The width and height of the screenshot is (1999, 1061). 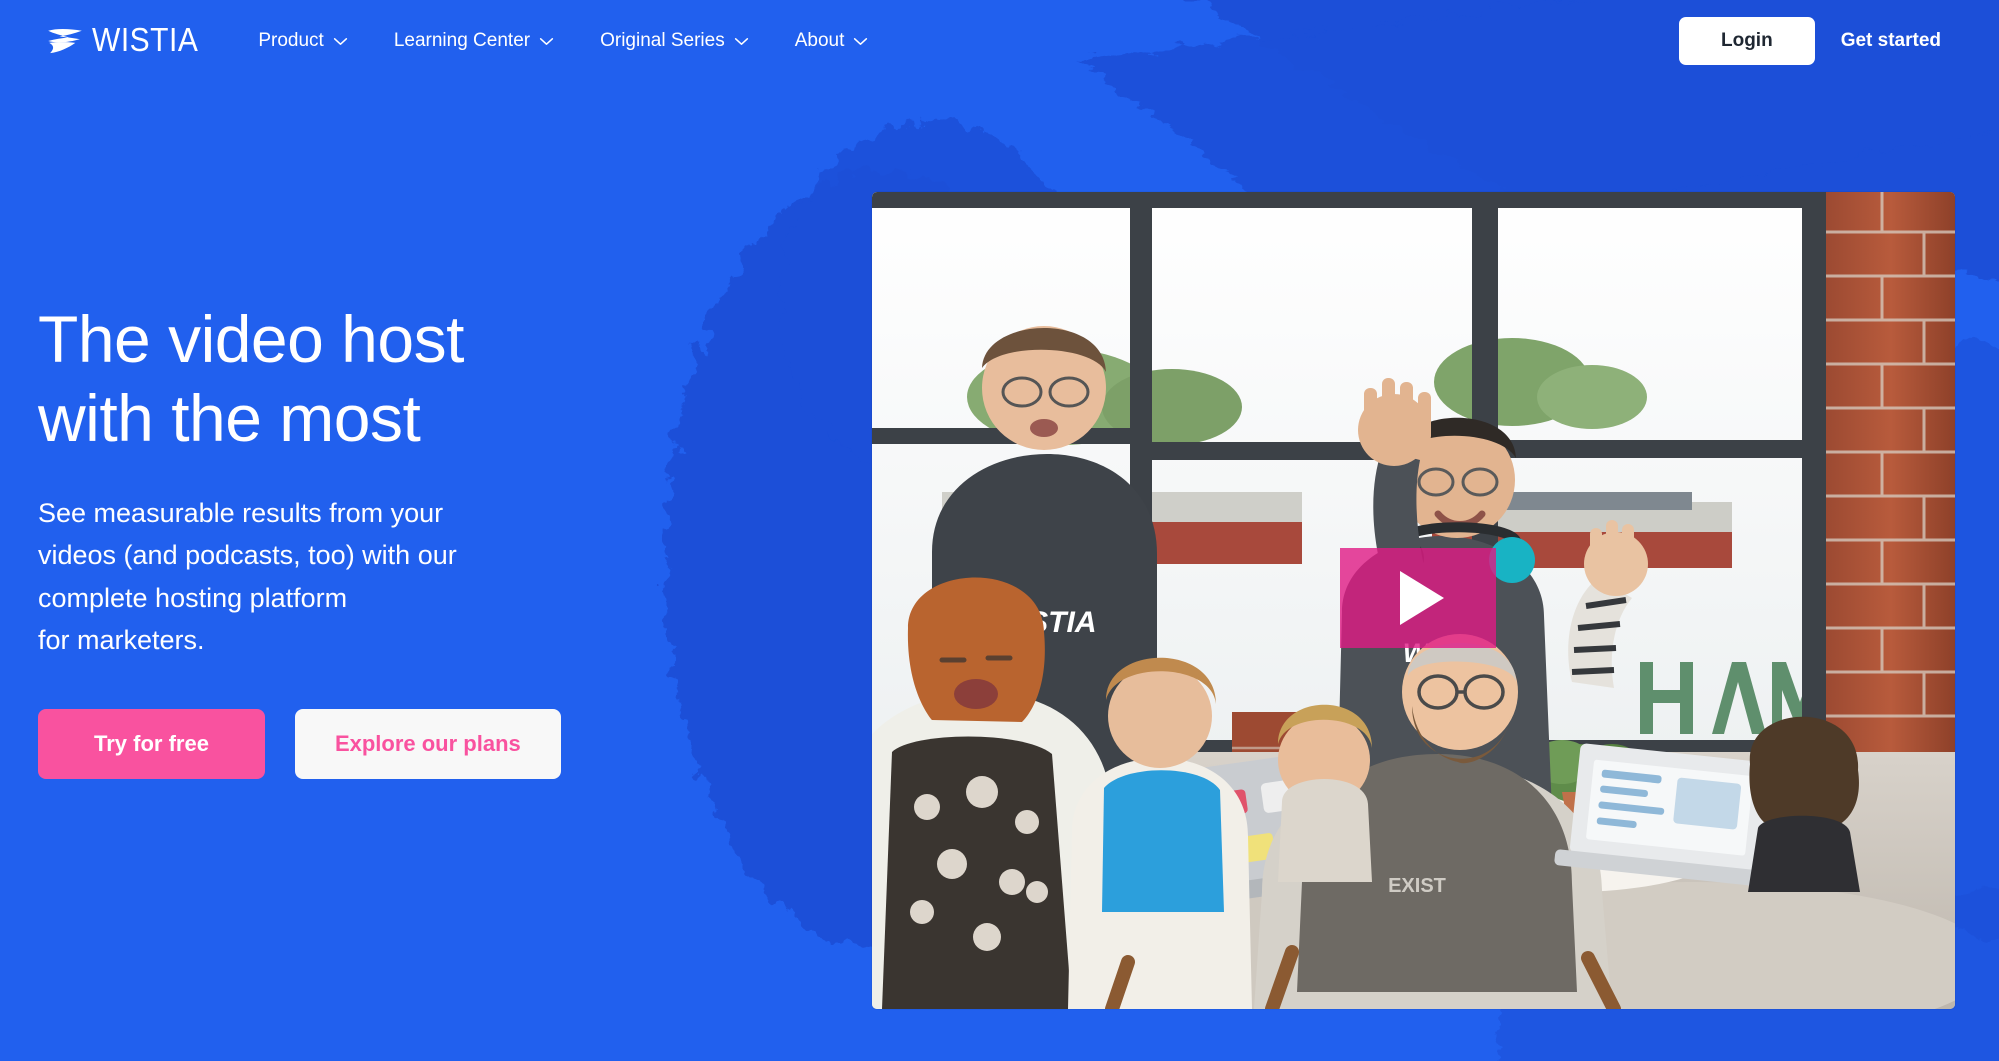 What do you see at coordinates (121, 639) in the screenshot?
I see `subcopy-line-4: for marketers.` at bounding box center [121, 639].